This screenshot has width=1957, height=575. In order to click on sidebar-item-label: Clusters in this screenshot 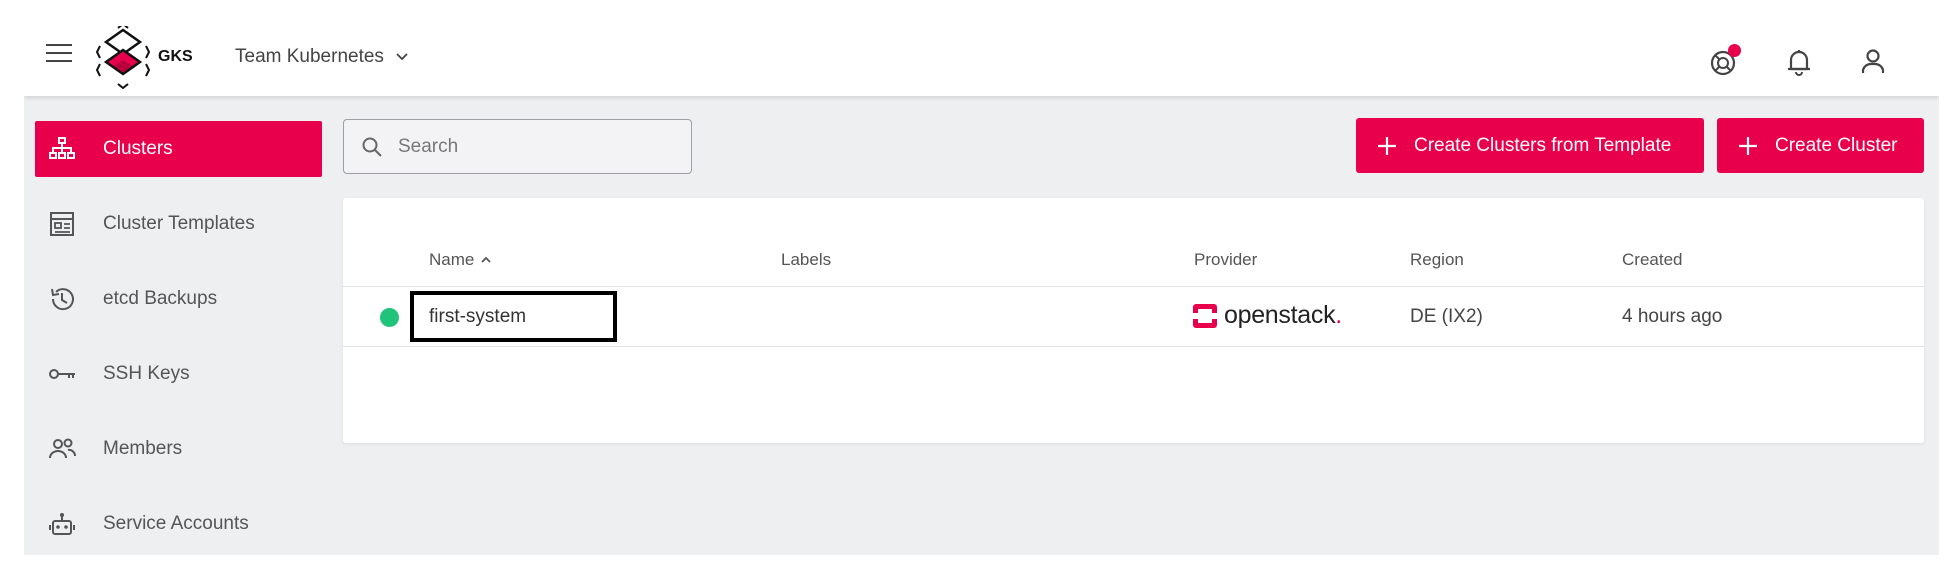, I will do `click(138, 148)`.